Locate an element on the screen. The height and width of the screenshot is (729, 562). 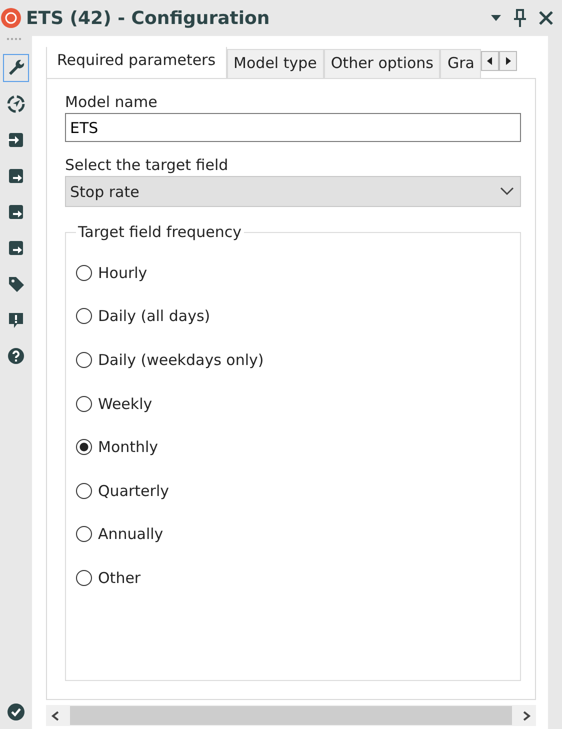
radio-label: Hourly is located at coordinates (123, 273).